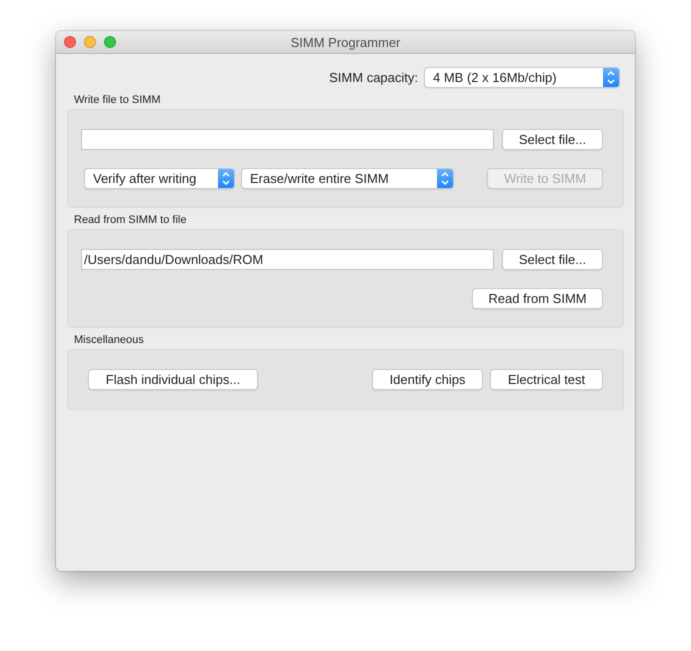 The height and width of the screenshot is (651, 691). I want to click on popup-value: Verify after writing, so click(144, 178).